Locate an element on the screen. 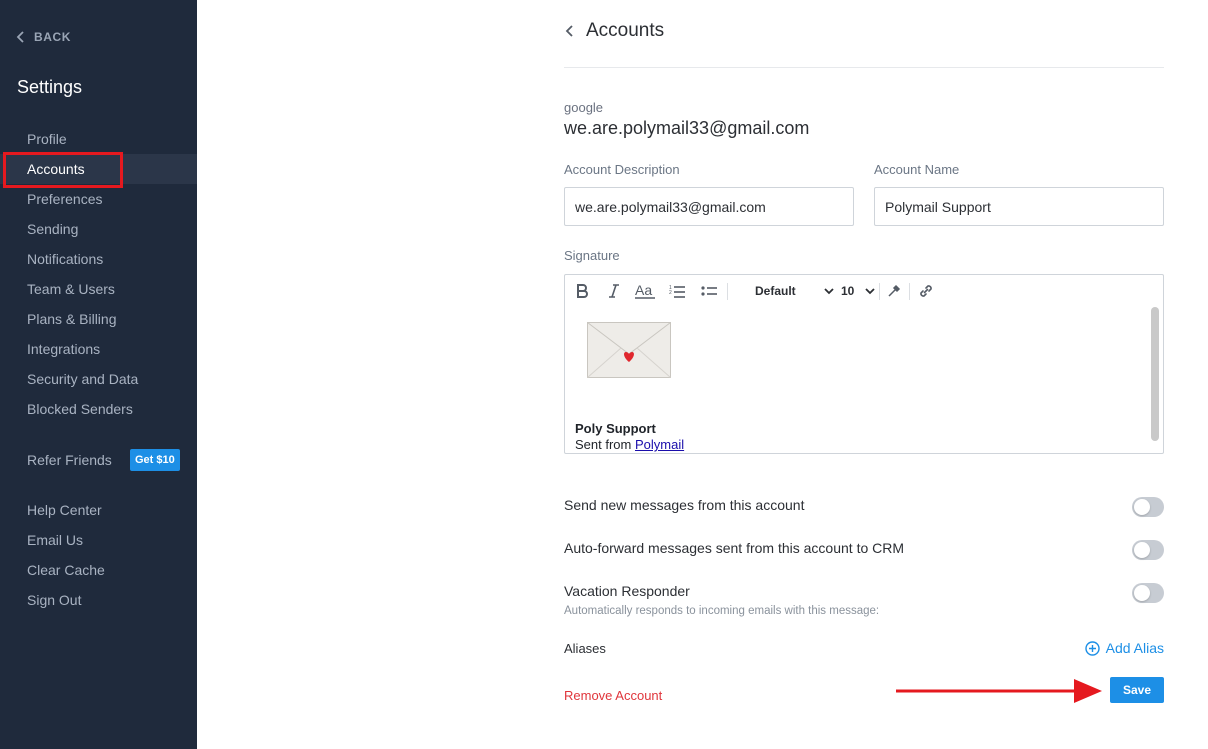  editor-toolbar: Aa 12 Default 10 is located at coordinates (864, 291).